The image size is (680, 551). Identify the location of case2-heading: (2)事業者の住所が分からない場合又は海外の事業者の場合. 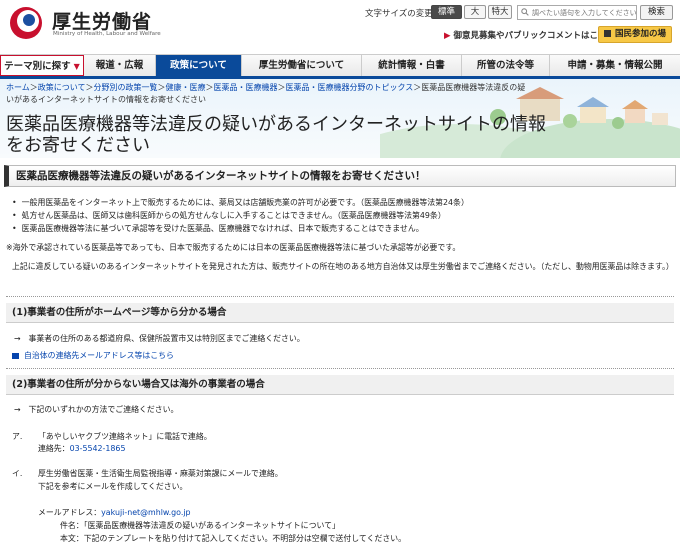
(340, 385).